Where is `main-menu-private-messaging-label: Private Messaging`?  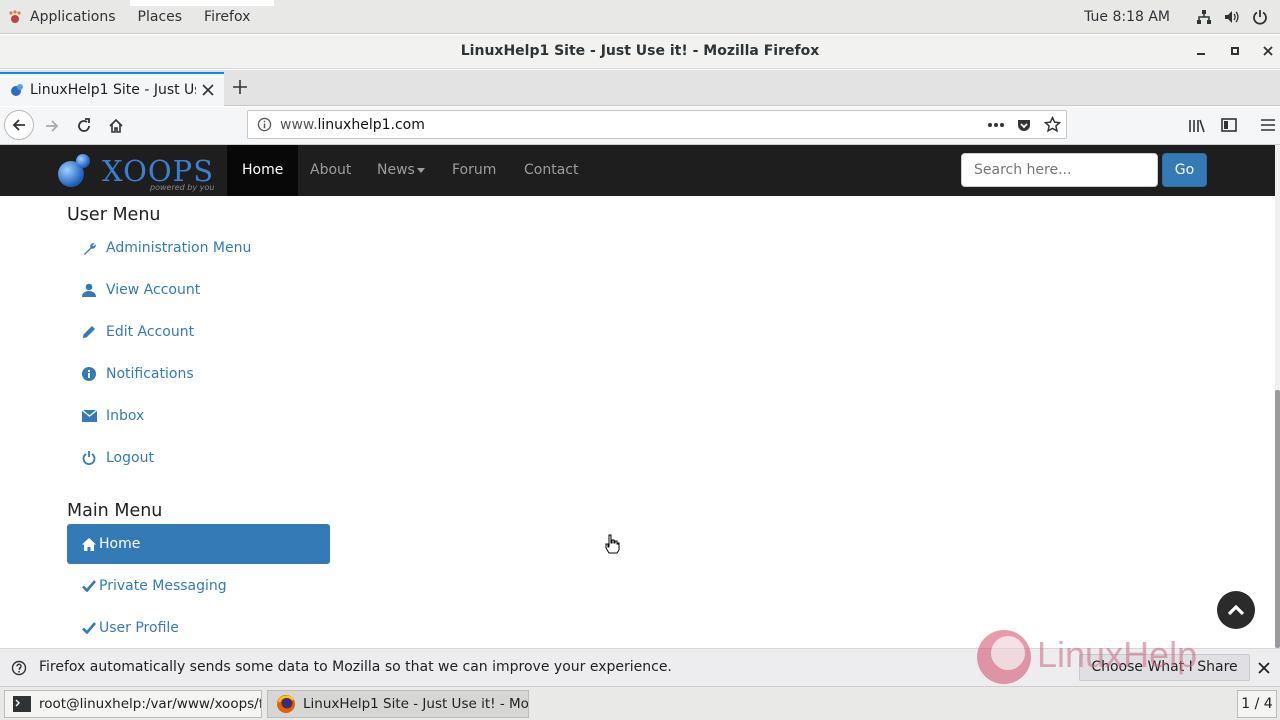
main-menu-private-messaging-label: Private Messaging is located at coordinates (163, 586).